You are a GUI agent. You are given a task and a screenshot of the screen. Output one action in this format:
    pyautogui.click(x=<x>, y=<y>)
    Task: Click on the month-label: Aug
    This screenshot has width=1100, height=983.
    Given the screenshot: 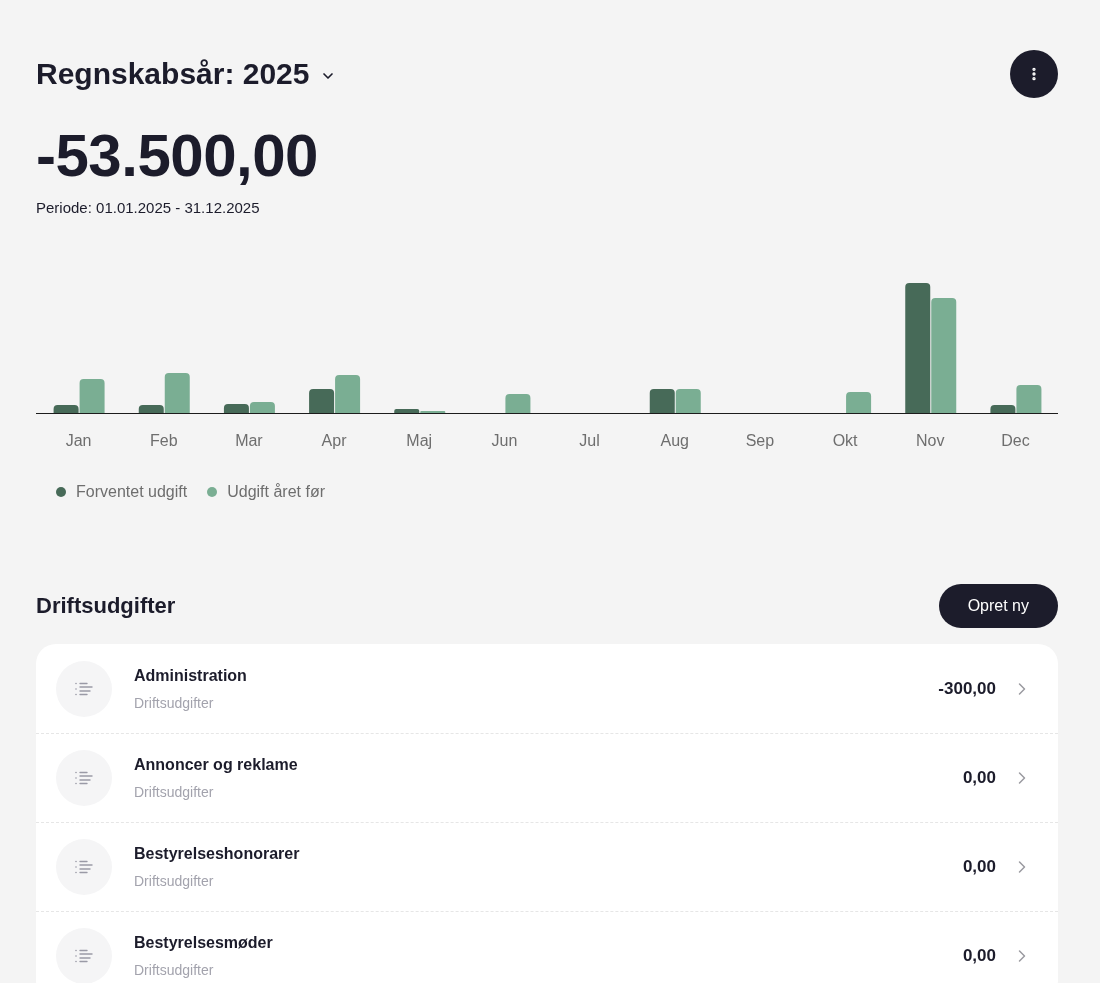 What is the action you would take?
    pyautogui.click(x=674, y=441)
    